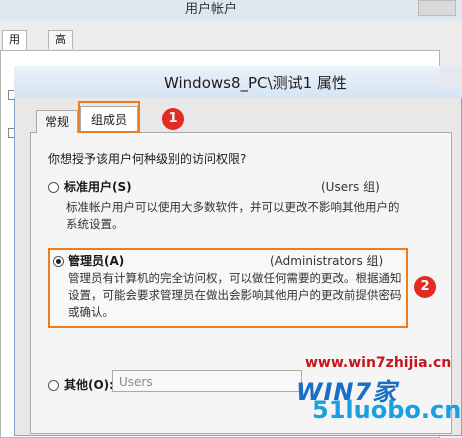  Describe the element at coordinates (211, 9) in the screenshot. I see `background-window-title: 用户帐户` at that location.